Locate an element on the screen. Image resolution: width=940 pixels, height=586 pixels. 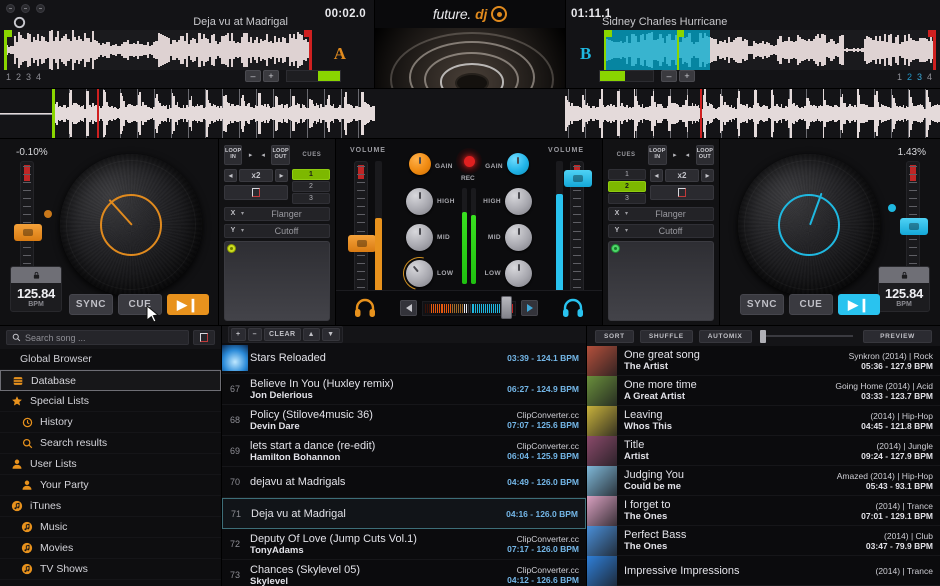
deck-b-loop-out-button: LOOP OUT is located at coordinates (704, 155).